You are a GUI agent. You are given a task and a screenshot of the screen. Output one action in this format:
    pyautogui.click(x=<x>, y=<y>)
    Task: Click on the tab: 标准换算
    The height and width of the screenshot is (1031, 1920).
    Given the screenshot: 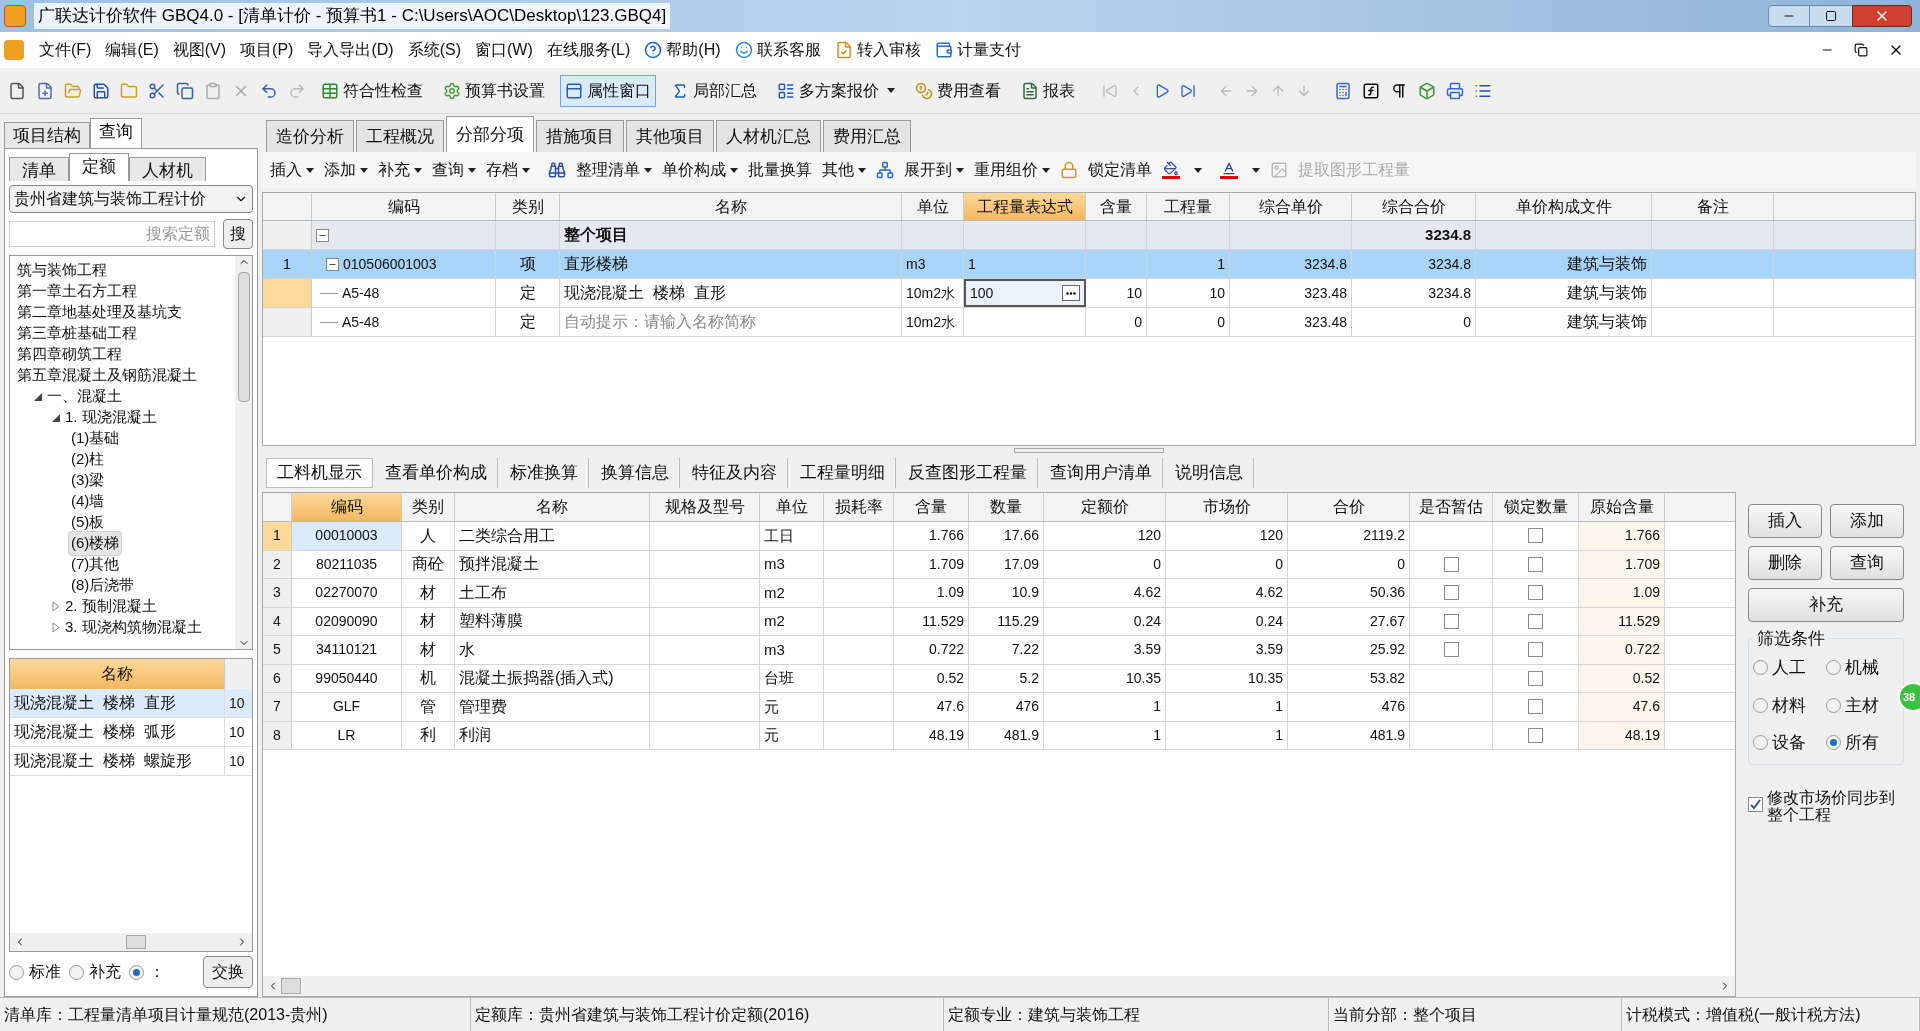 What is the action you would take?
    pyautogui.click(x=544, y=473)
    